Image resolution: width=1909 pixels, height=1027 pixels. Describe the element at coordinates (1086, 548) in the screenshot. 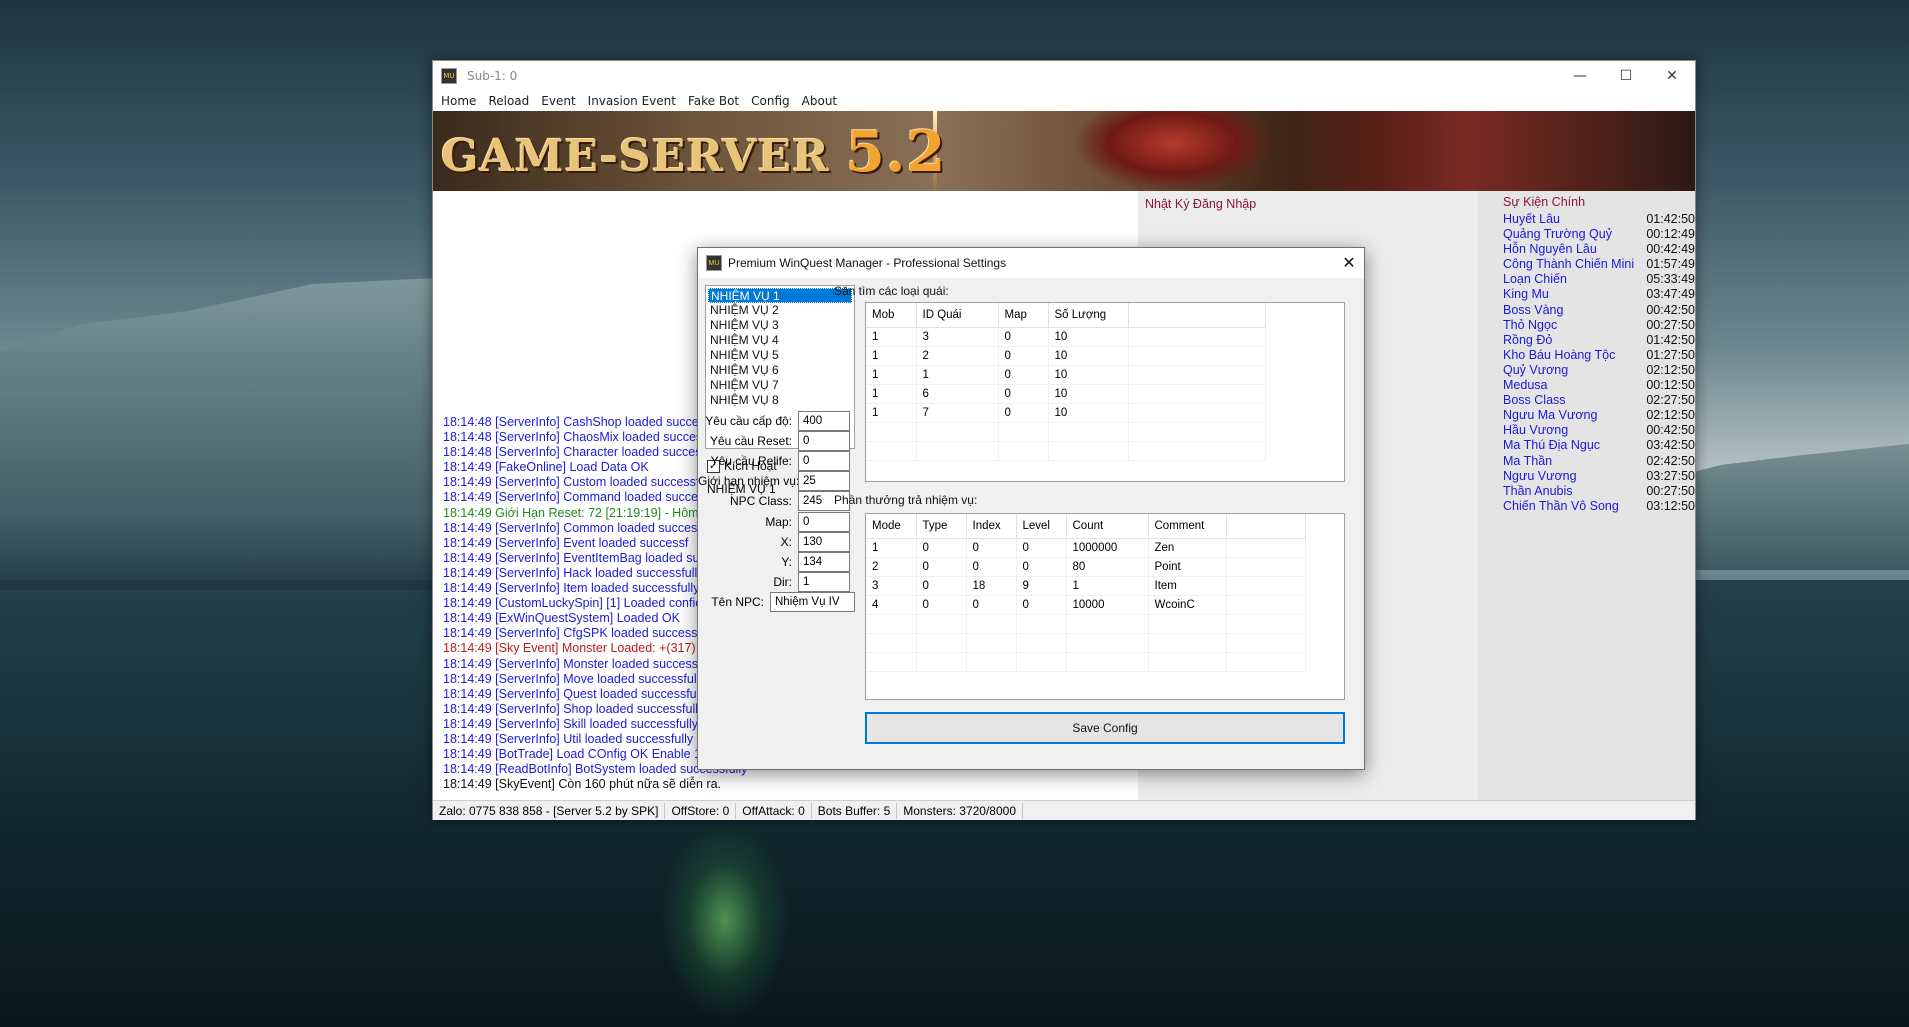

I see `table-row: 1 0 0 0 1000000 Zen` at that location.